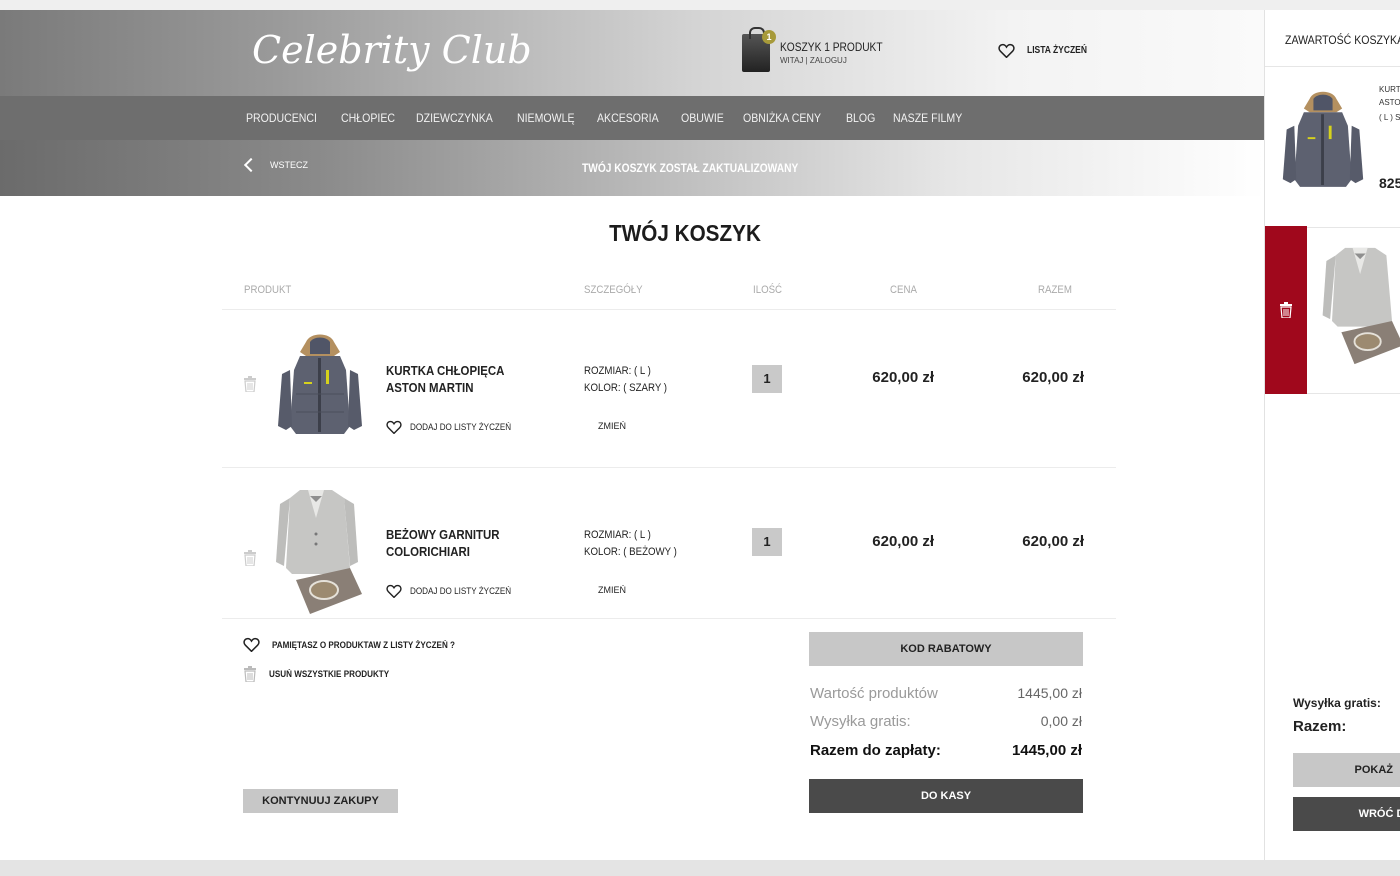 This screenshot has width=1400, height=876. What do you see at coordinates (927, 118) in the screenshot?
I see `nav-item-films: NASZE FILMY` at bounding box center [927, 118].